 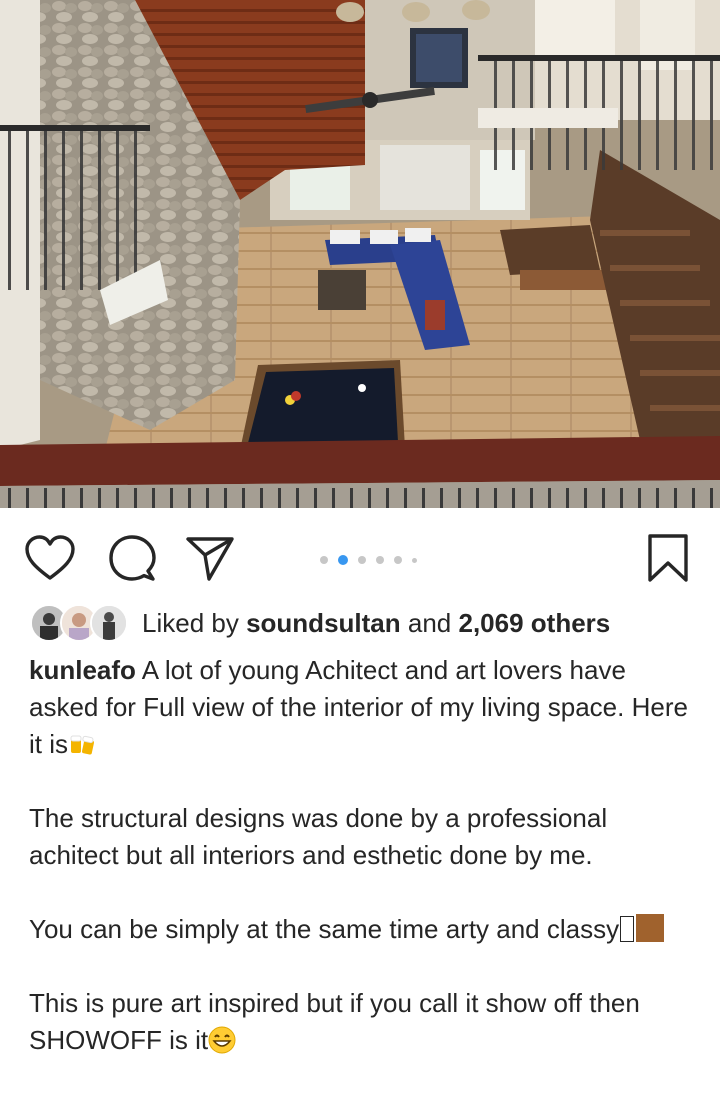 I want to click on beer-mugs-emoji-icon, so click(x=82, y=745).